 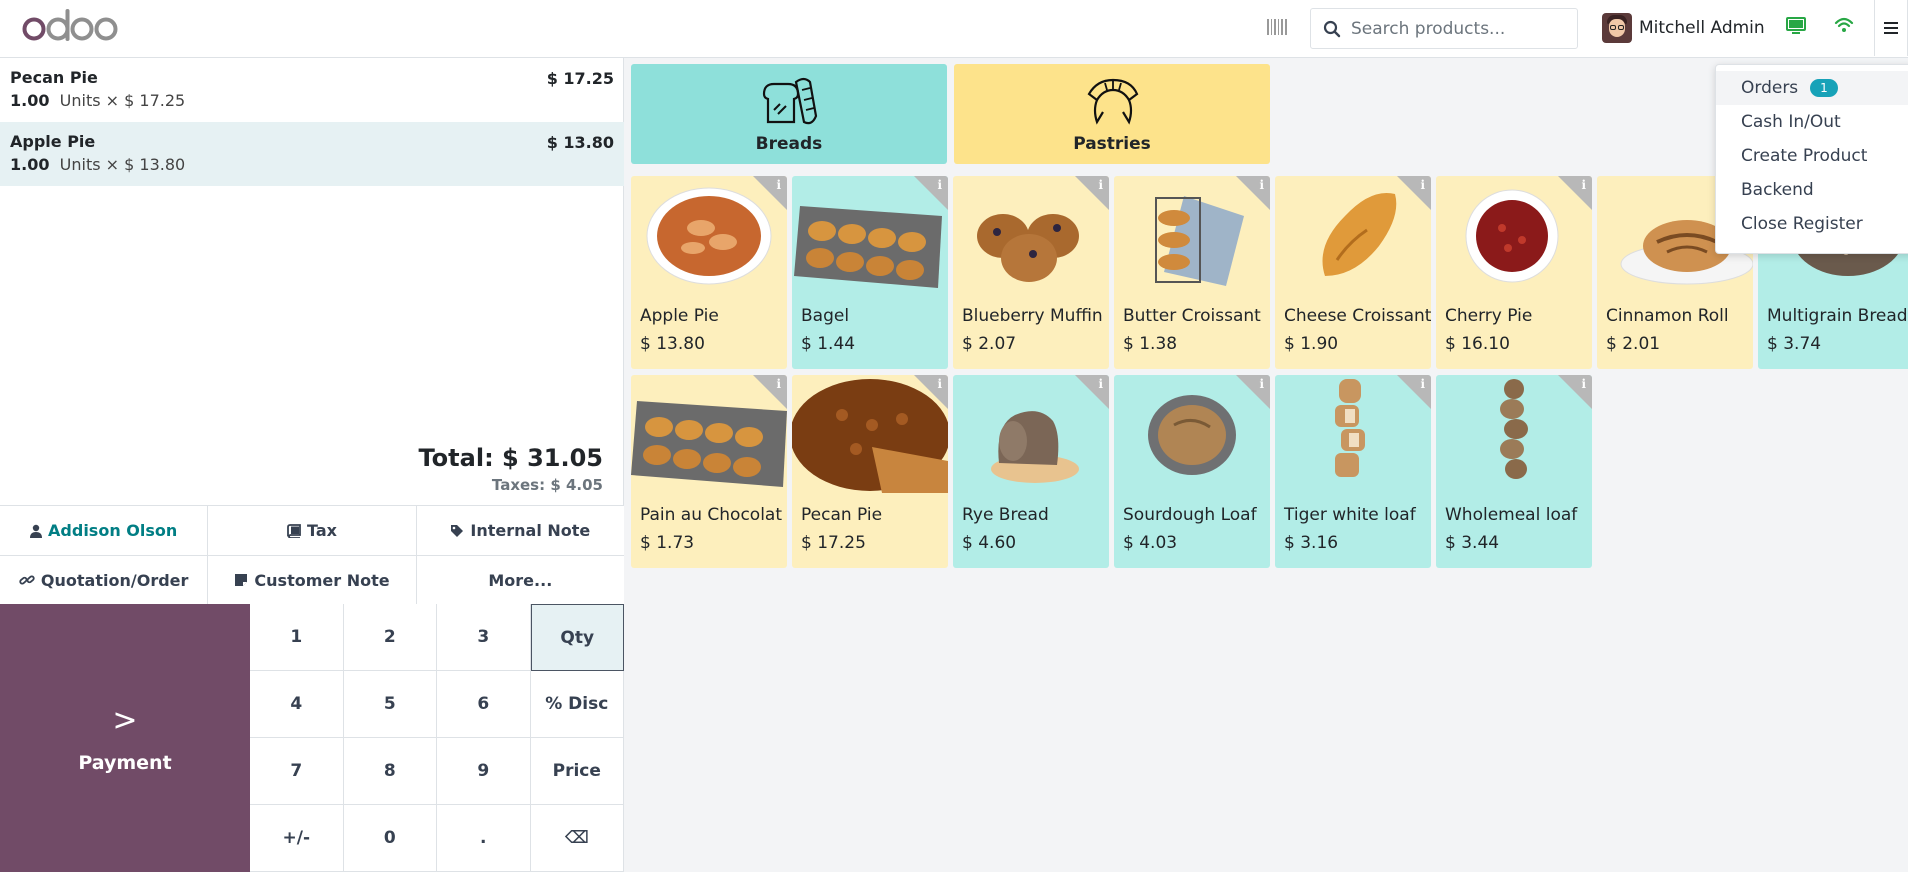 I want to click on product-price: $ 4.03, so click(x=1150, y=543).